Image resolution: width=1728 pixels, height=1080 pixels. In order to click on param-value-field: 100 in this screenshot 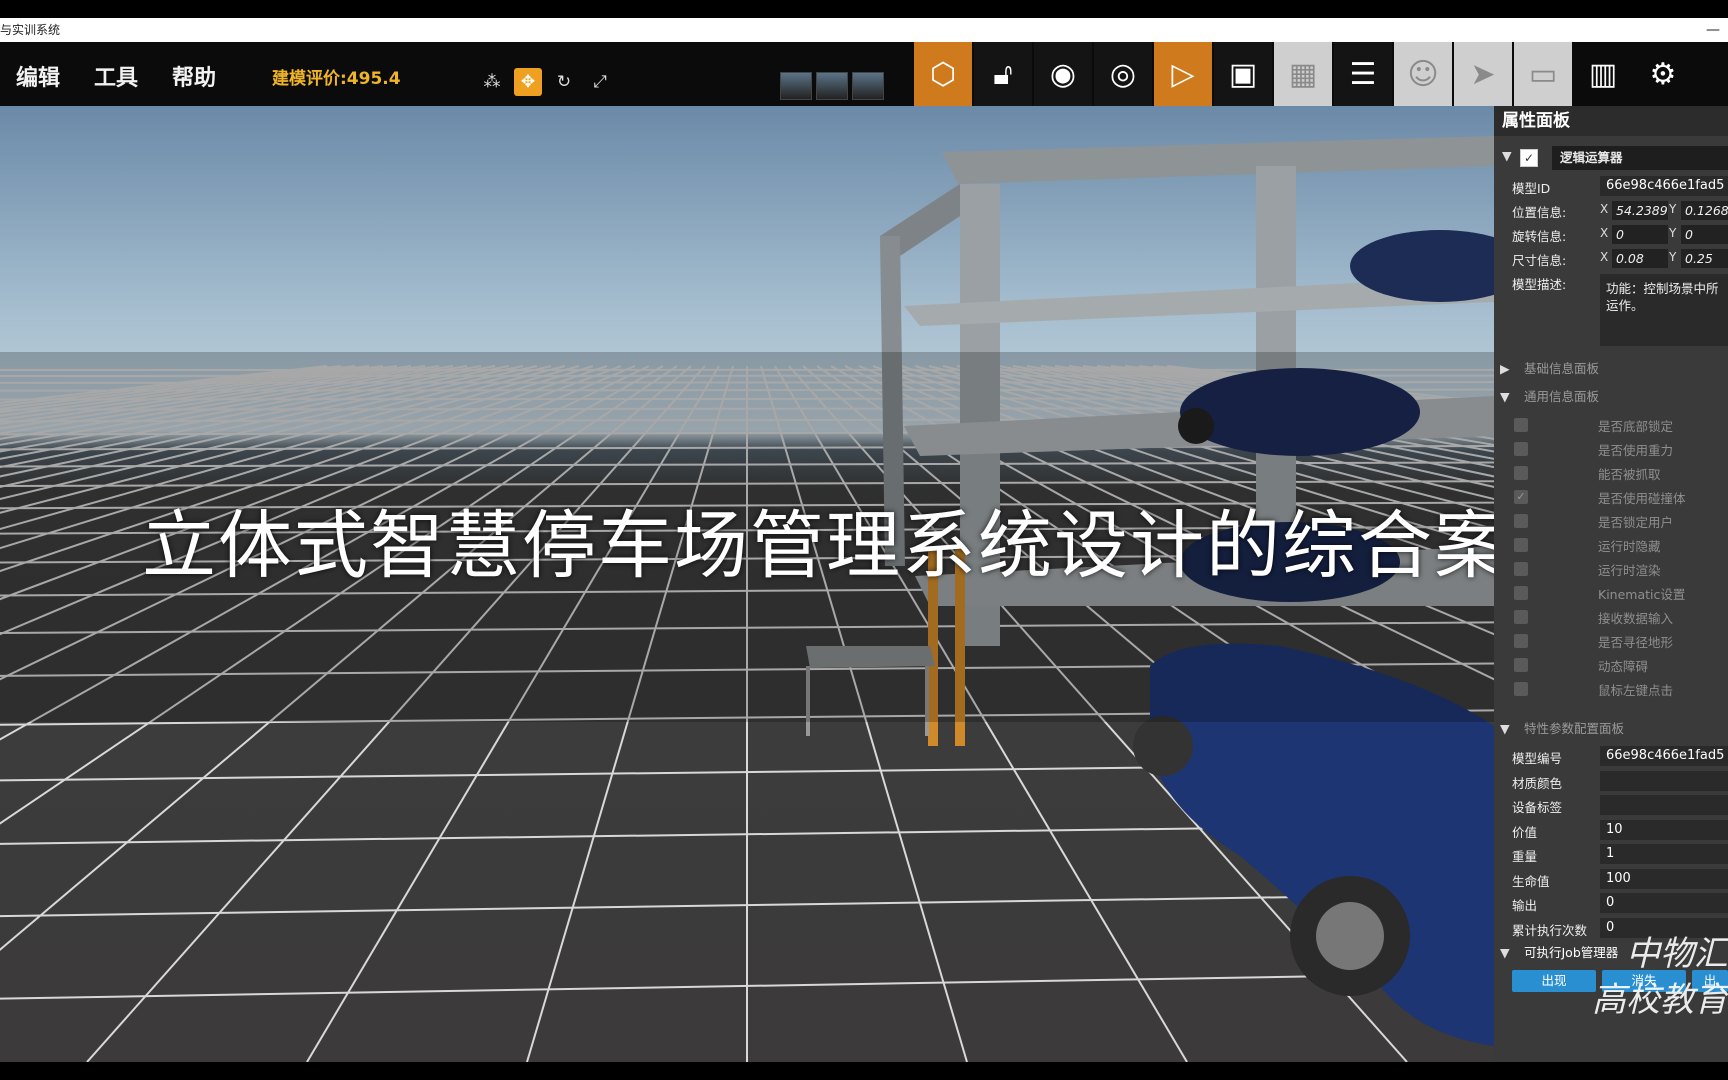, I will do `click(1664, 878)`.